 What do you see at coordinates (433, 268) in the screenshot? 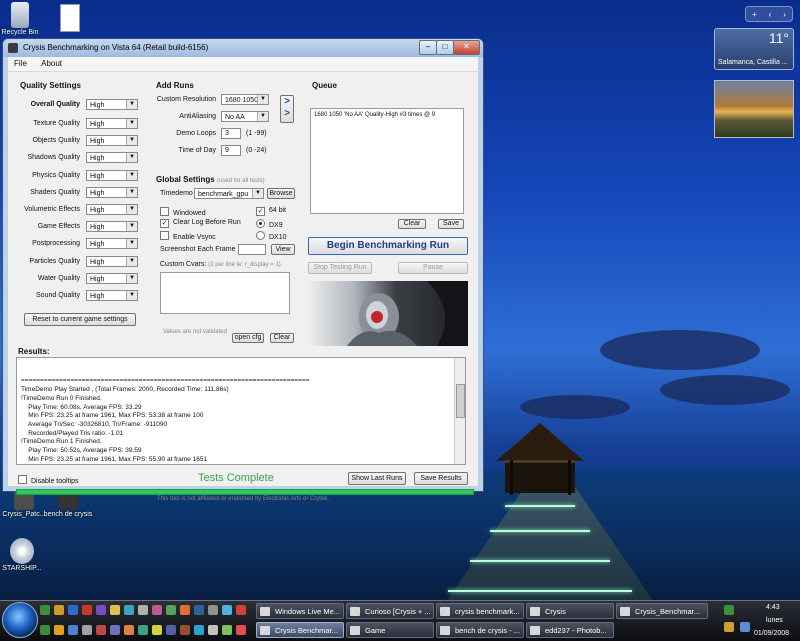
I see `pause-button: Pause` at bounding box center [433, 268].